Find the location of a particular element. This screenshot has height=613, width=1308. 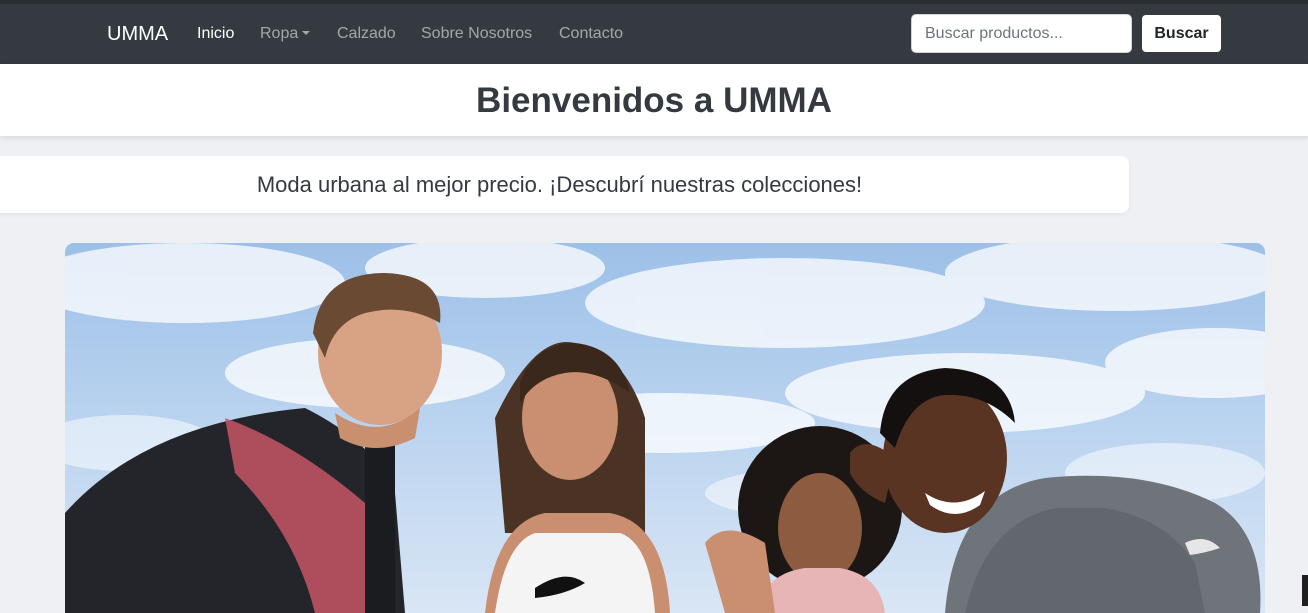

nav-item-inicio: Inicio is located at coordinates (215, 34).